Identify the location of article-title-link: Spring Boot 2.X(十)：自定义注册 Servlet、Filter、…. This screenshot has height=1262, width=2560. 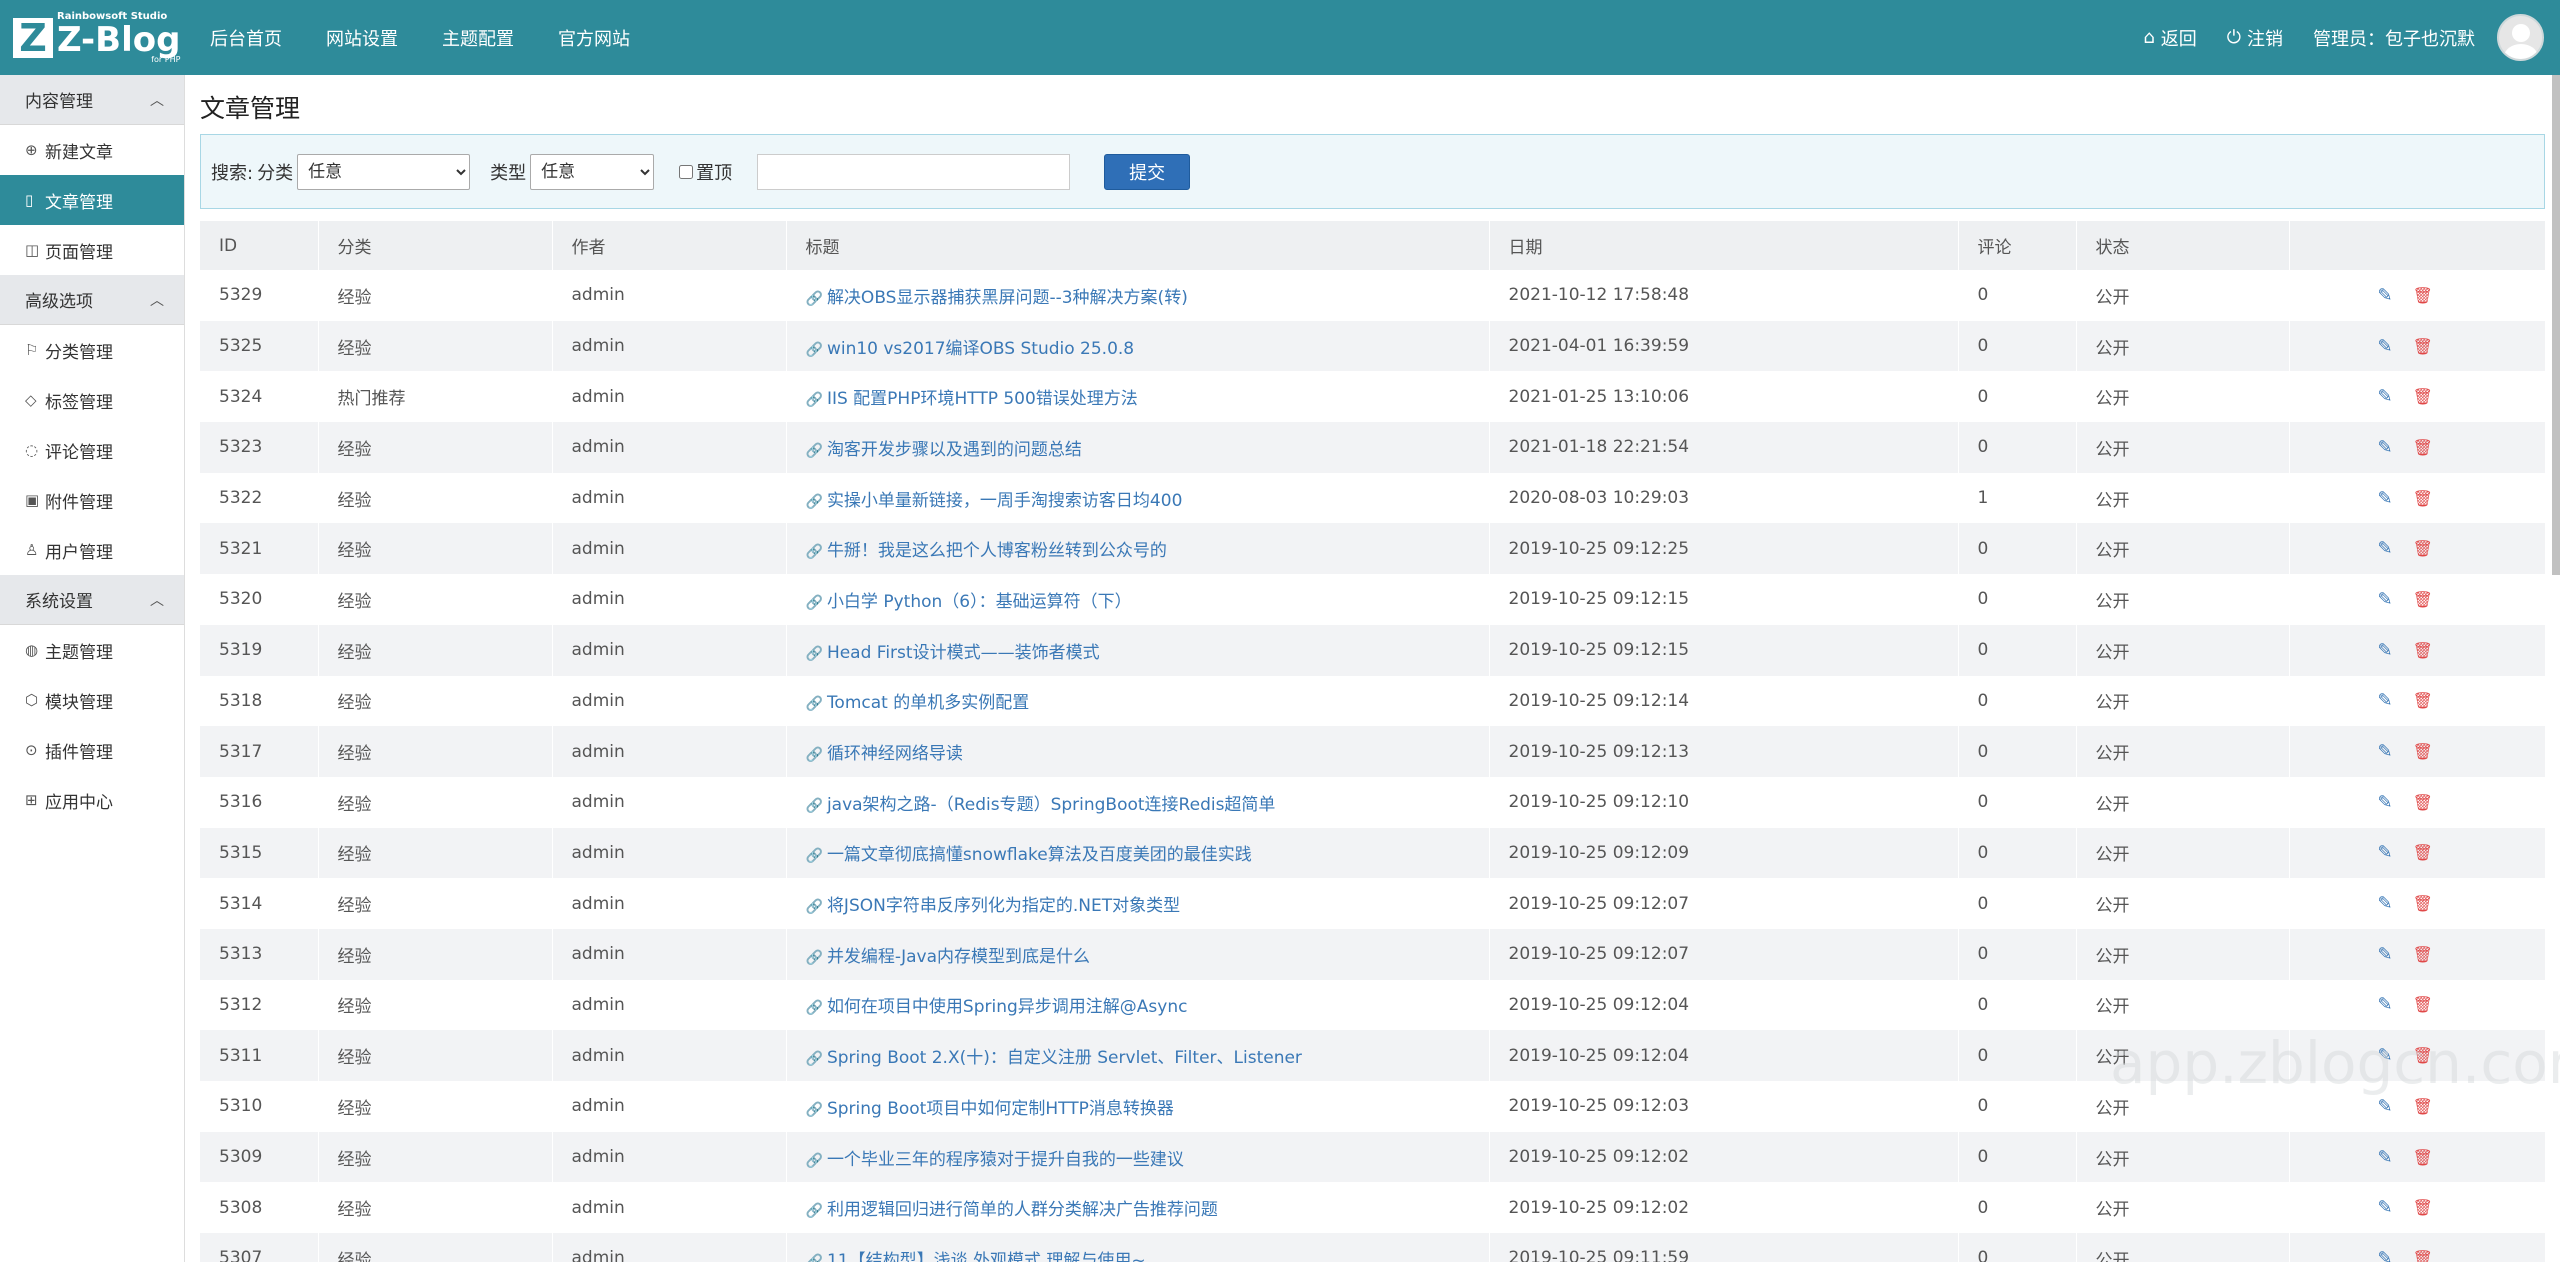
(1064, 1058).